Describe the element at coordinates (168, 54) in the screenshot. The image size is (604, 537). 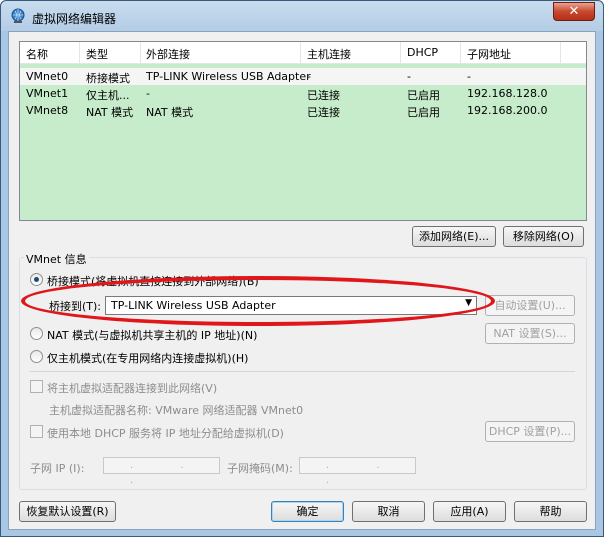
I see `column-header-external: 外部连接` at that location.